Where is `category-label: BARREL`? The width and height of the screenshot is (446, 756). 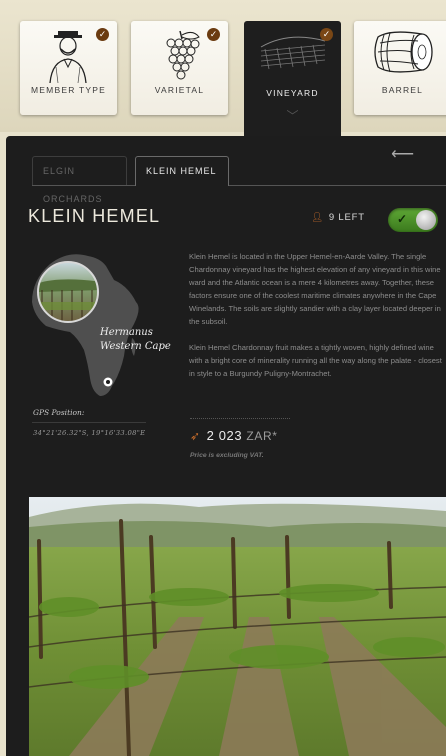
category-label: BARREL is located at coordinates (402, 90).